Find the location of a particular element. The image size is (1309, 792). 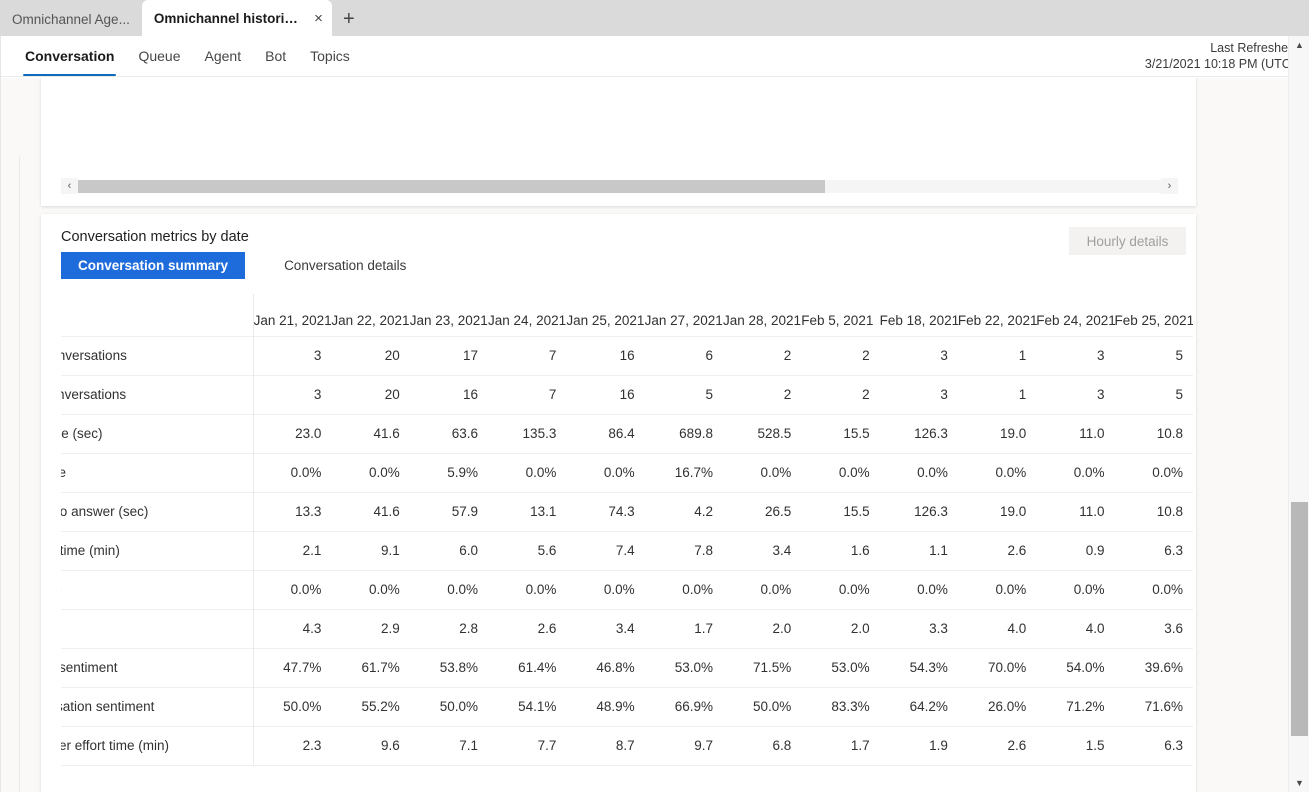

table-row-header: Engaged conversations is located at coordinates (157, 394).